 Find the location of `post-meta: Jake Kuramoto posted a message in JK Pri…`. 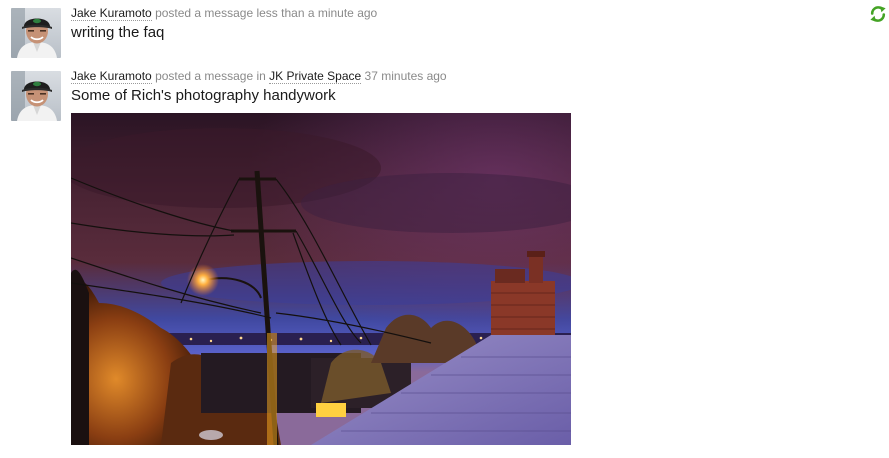

post-meta: Jake Kuramoto posted a message in JK Pri… is located at coordinates (259, 76).